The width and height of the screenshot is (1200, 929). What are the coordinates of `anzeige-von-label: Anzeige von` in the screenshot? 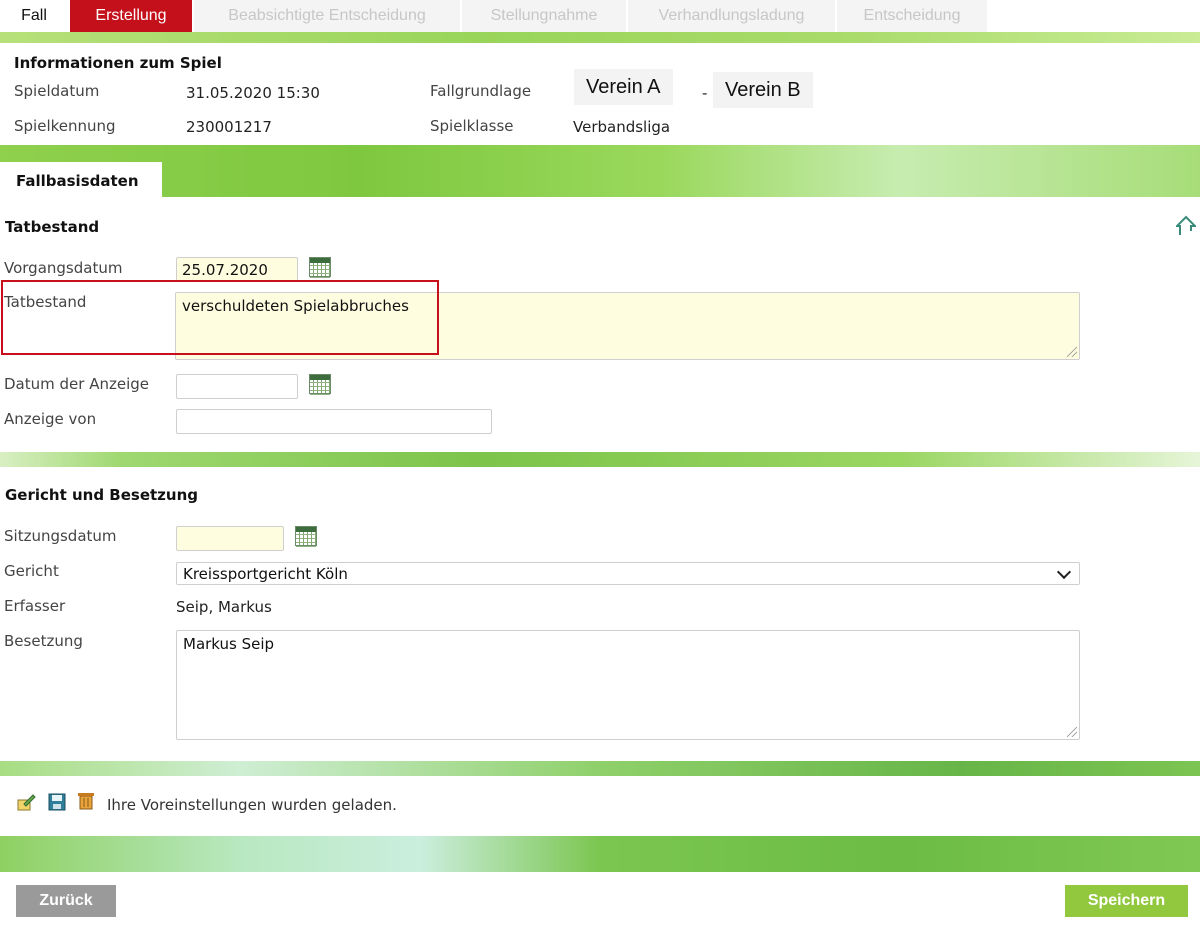 It's located at (50, 419).